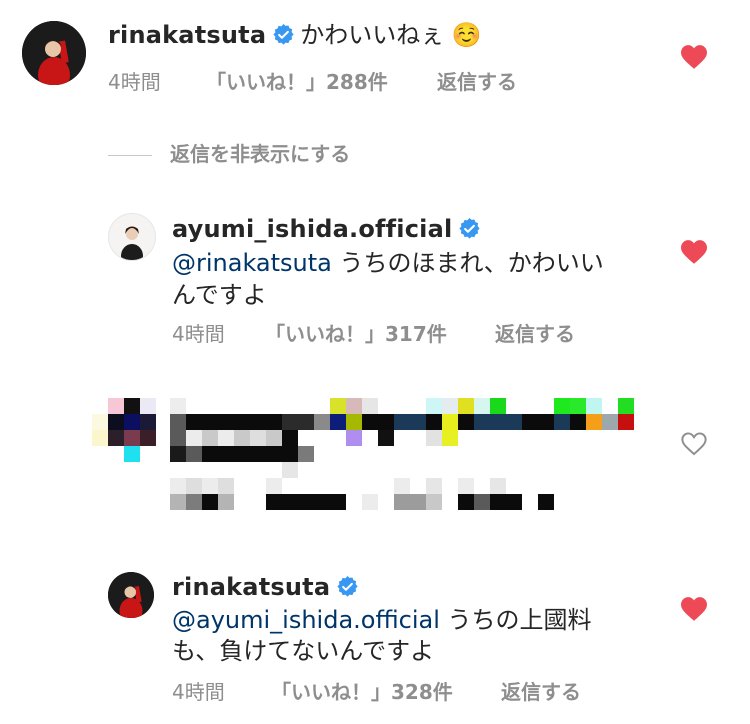  Describe the element at coordinates (356, 334) in the screenshot. I see `reply-1-likes: 「いいね！」317件` at that location.